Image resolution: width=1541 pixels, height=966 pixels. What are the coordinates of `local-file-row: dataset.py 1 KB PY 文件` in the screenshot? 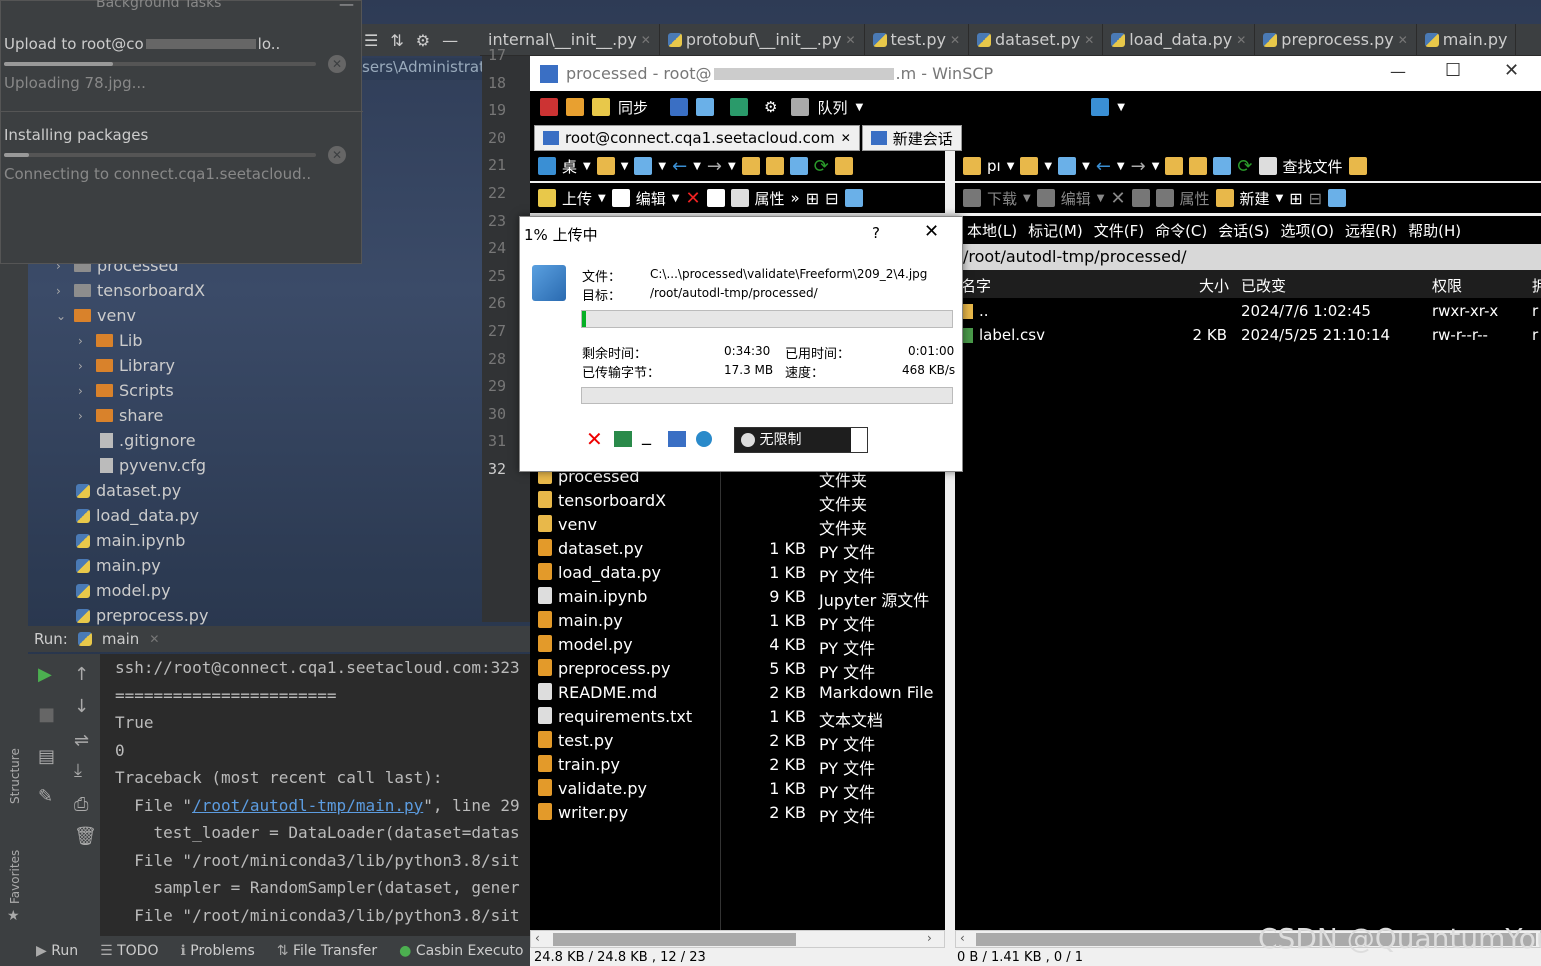 It's located at (737, 550).